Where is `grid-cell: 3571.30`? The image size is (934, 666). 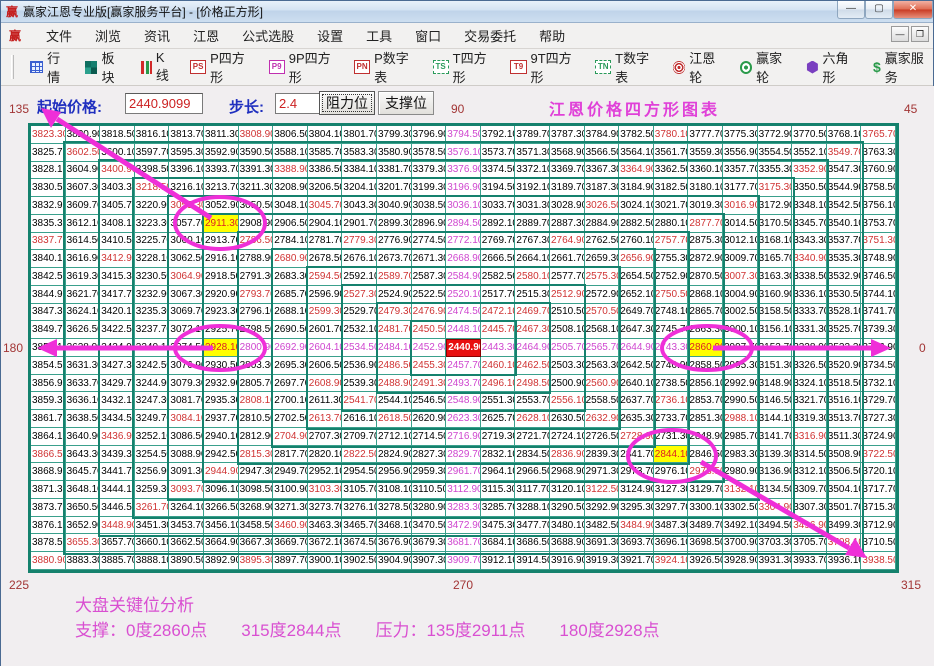
grid-cell: 3571.30 is located at coordinates (532, 152).